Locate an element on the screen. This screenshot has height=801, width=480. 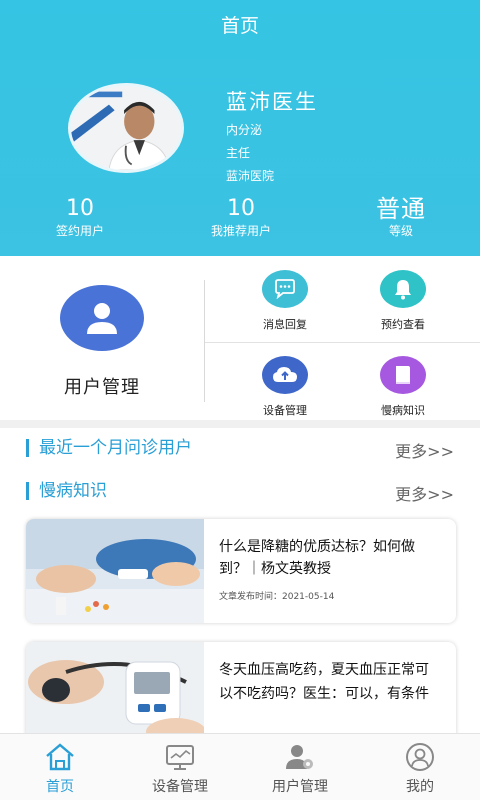
bell-icon is located at coordinates (403, 289).